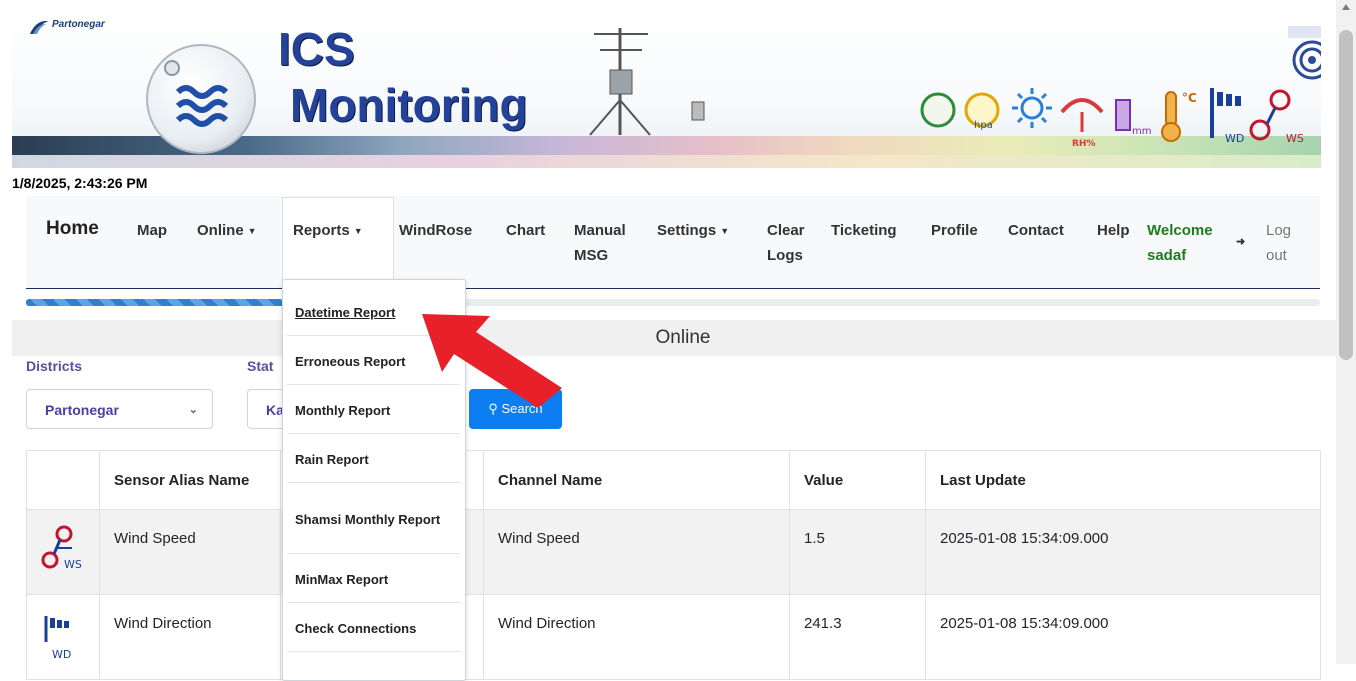  What do you see at coordinates (409, 105) in the screenshot?
I see `app-title-line2: Monitoring` at bounding box center [409, 105].